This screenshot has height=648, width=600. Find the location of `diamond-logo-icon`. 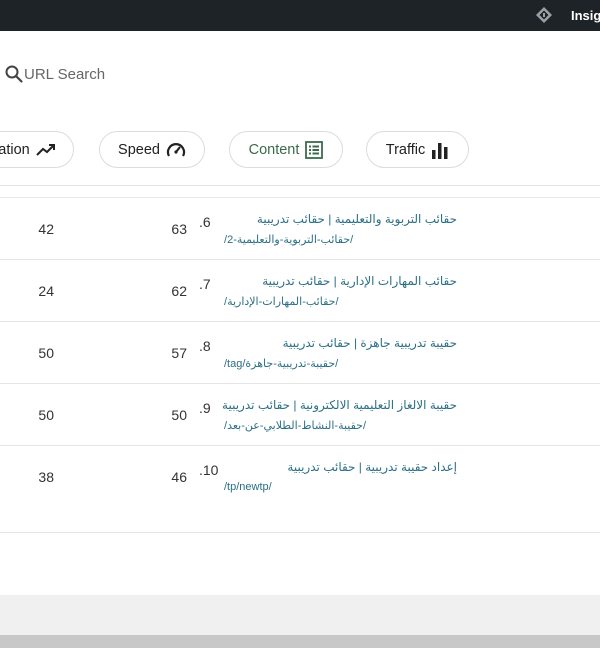

diamond-logo-icon is located at coordinates (544, 15).